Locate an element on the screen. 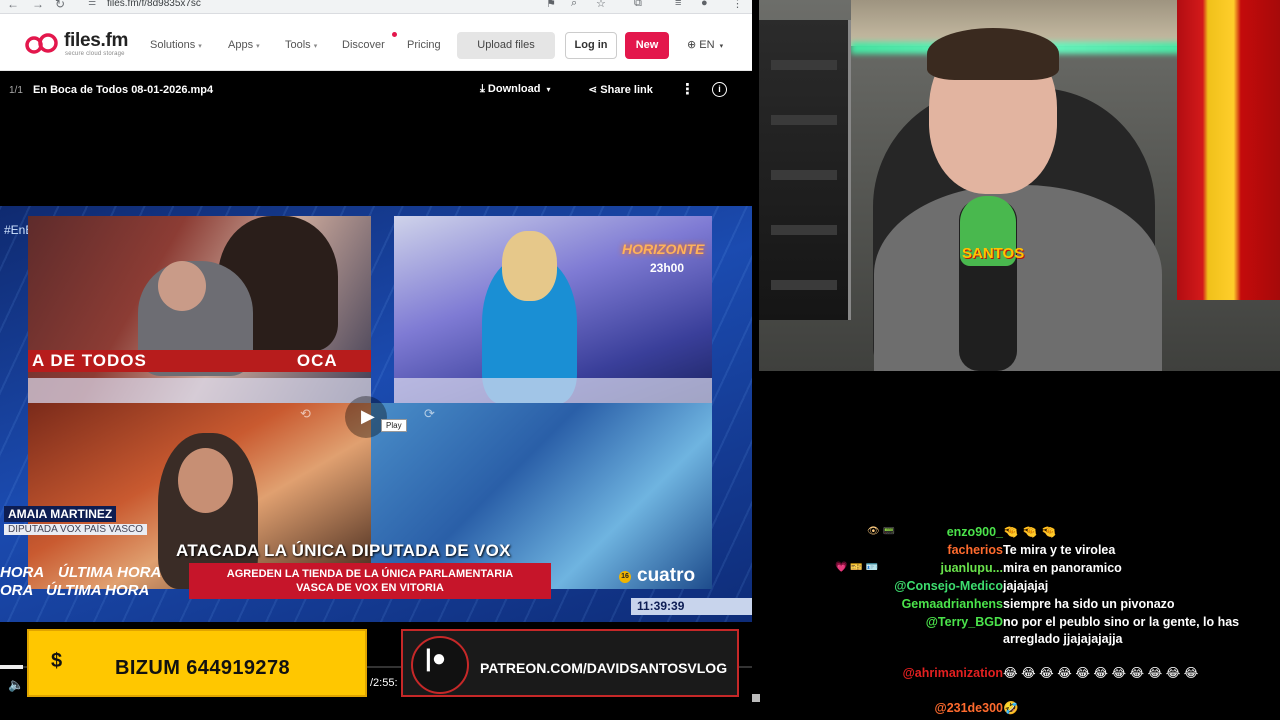 This screenshot has width=1280, height=720. extensions-icon: ⧉ is located at coordinates (638, 5).